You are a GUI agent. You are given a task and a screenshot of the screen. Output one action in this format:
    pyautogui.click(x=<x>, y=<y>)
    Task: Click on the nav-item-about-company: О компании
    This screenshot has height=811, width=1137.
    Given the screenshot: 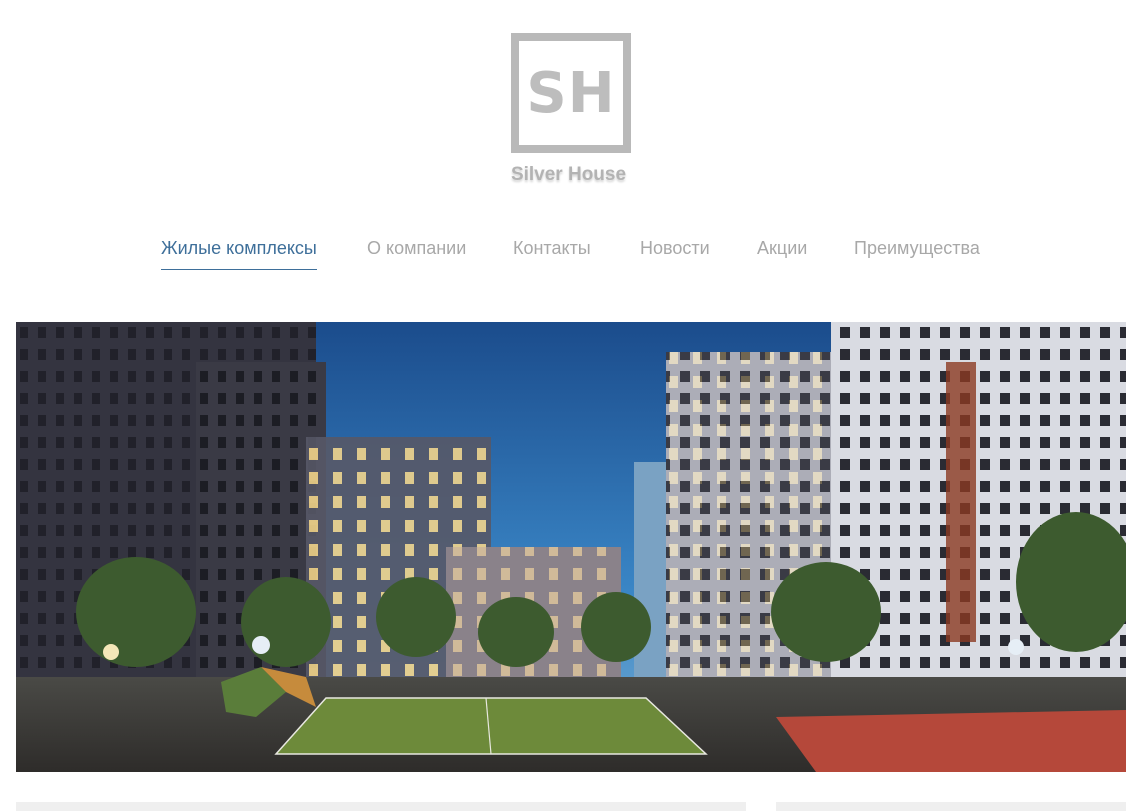 What is the action you would take?
    pyautogui.click(x=416, y=253)
    